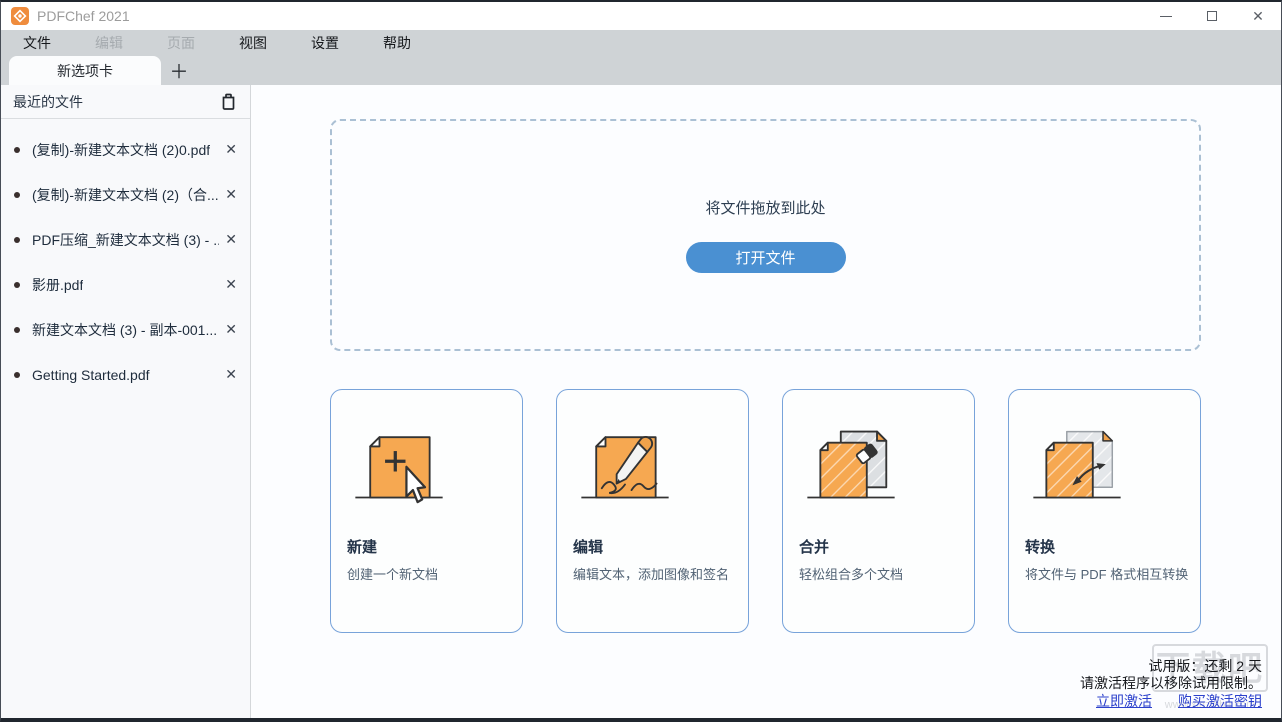 Image resolution: width=1282 pixels, height=722 pixels. I want to click on merge-documents-icon, so click(851, 464).